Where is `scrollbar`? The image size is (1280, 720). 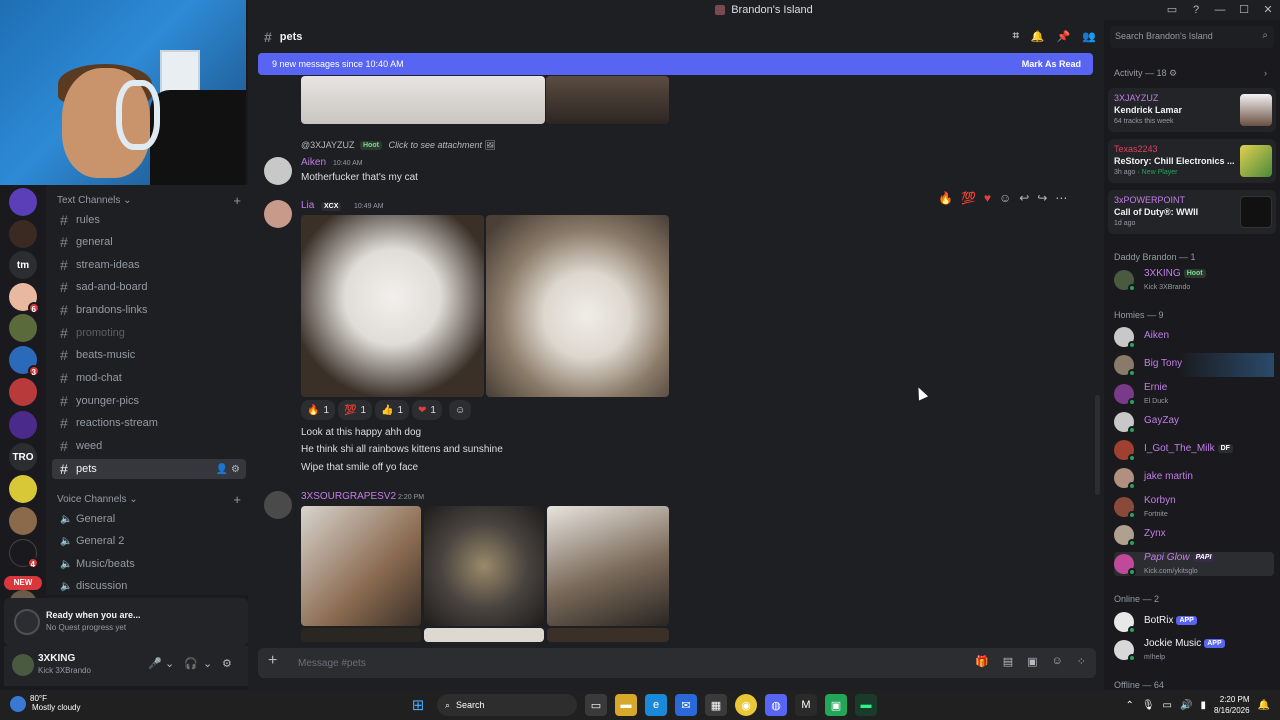 scrollbar is located at coordinates (1097, 445).